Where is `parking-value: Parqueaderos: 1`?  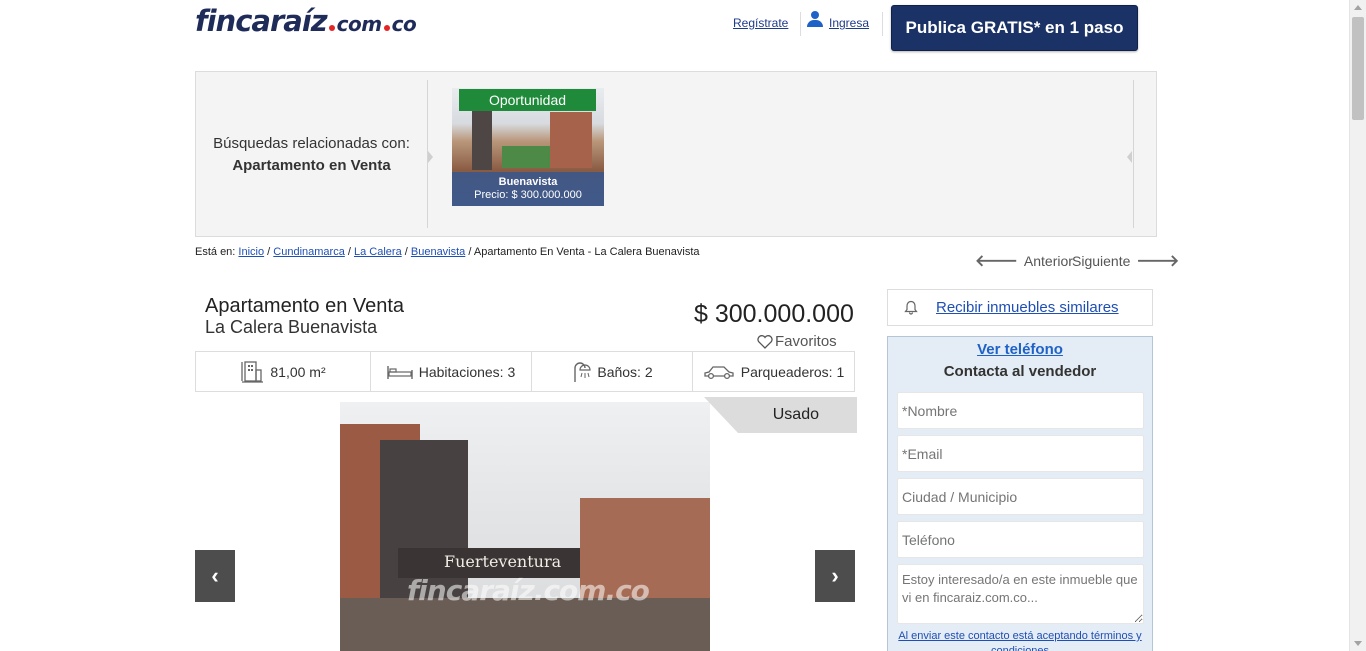
parking-value: Parqueaderos: 1 is located at coordinates (792, 371).